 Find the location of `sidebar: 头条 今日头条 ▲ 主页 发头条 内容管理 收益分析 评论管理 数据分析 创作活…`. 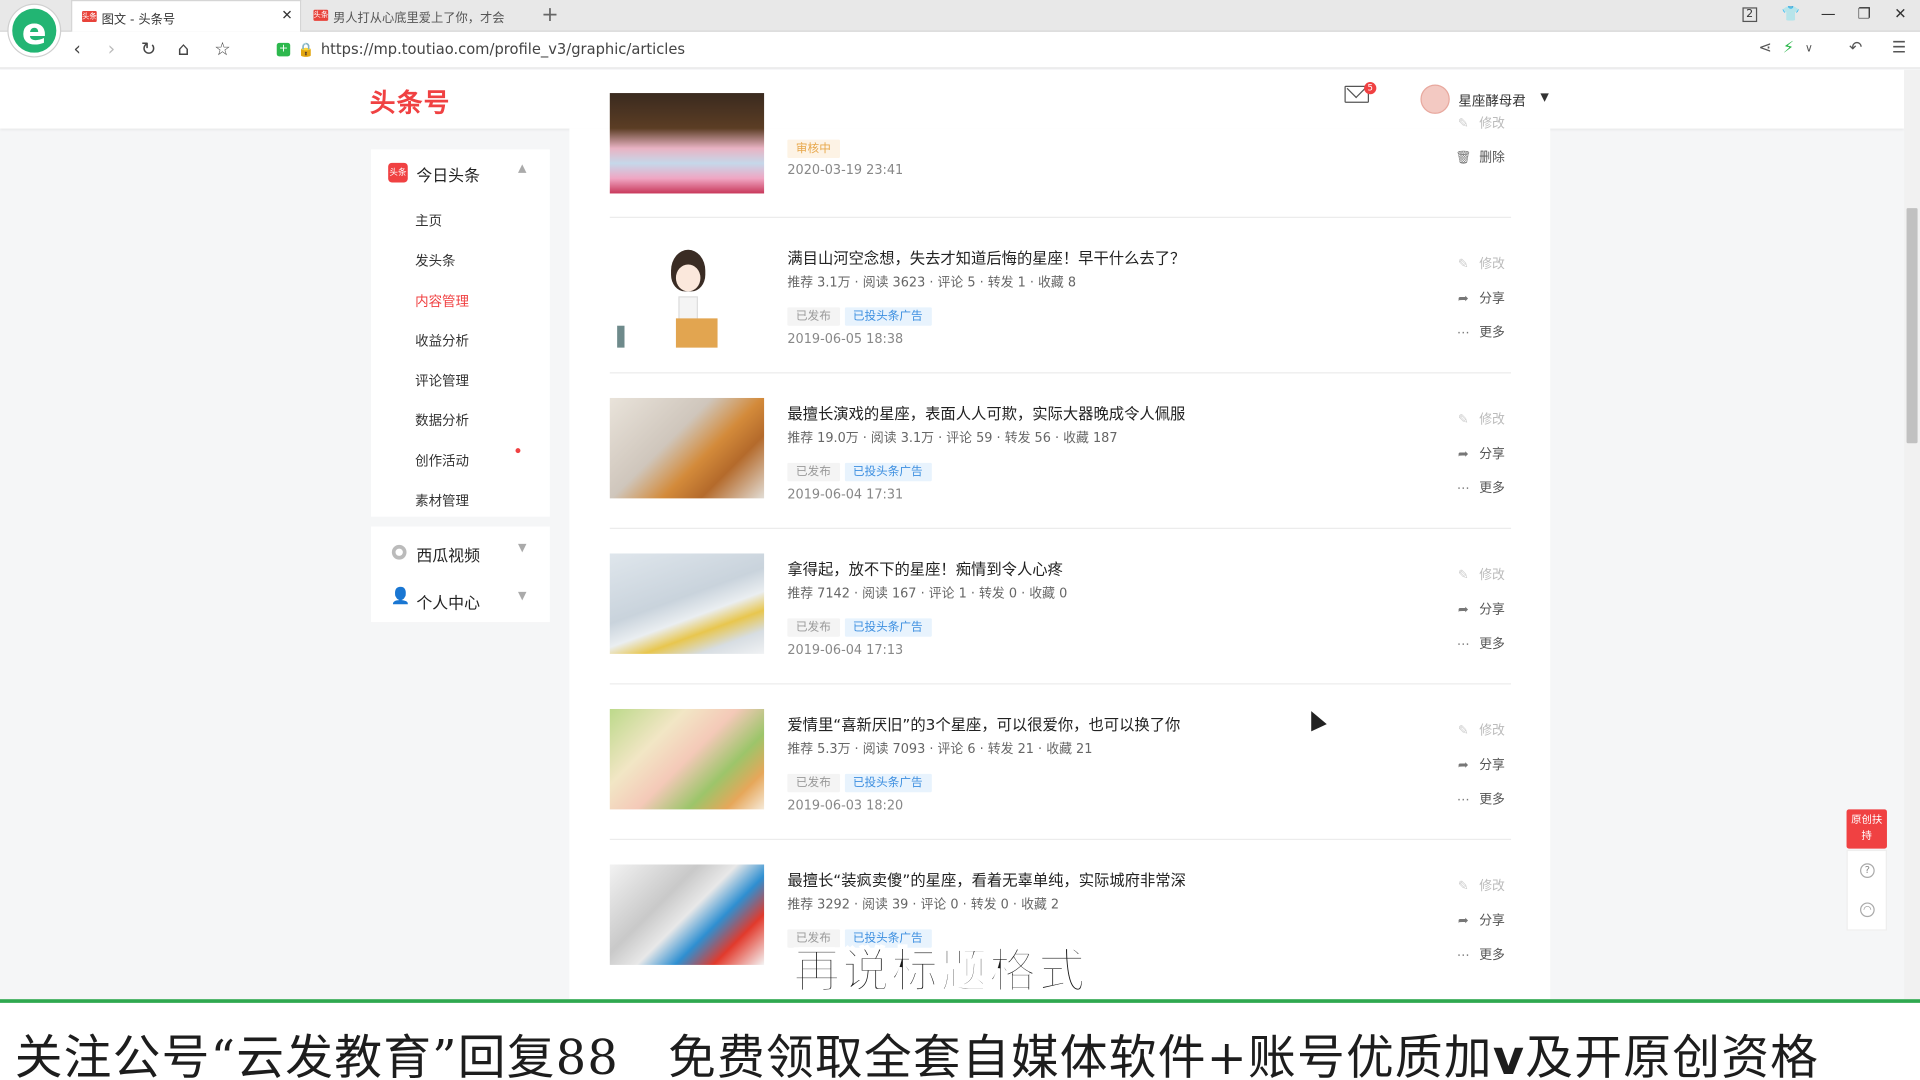

sidebar: 头条 今日头条 ▲ 主页 发头条 内容管理 收益分析 评论管理 数据分析 创作活… is located at coordinates (460, 333).